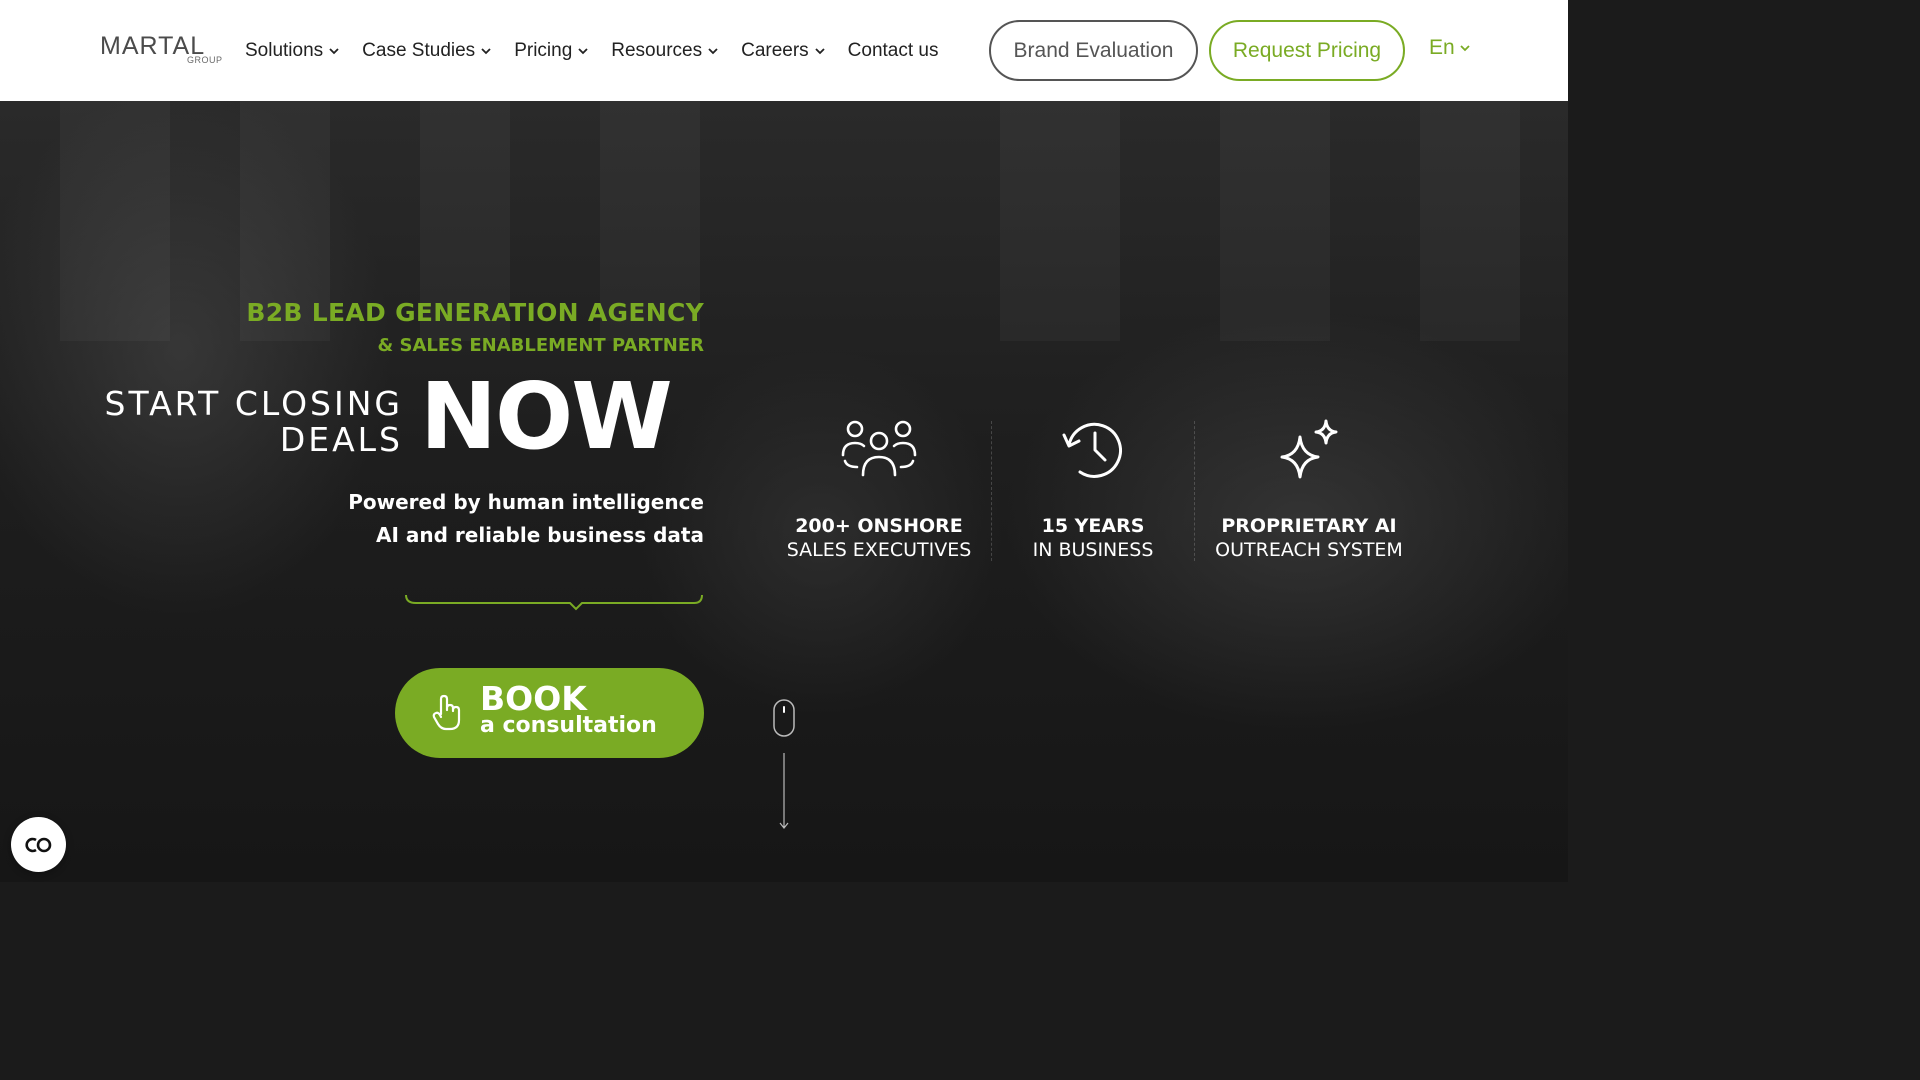  What do you see at coordinates (879, 448) in the screenshot?
I see `people-group-icon` at bounding box center [879, 448].